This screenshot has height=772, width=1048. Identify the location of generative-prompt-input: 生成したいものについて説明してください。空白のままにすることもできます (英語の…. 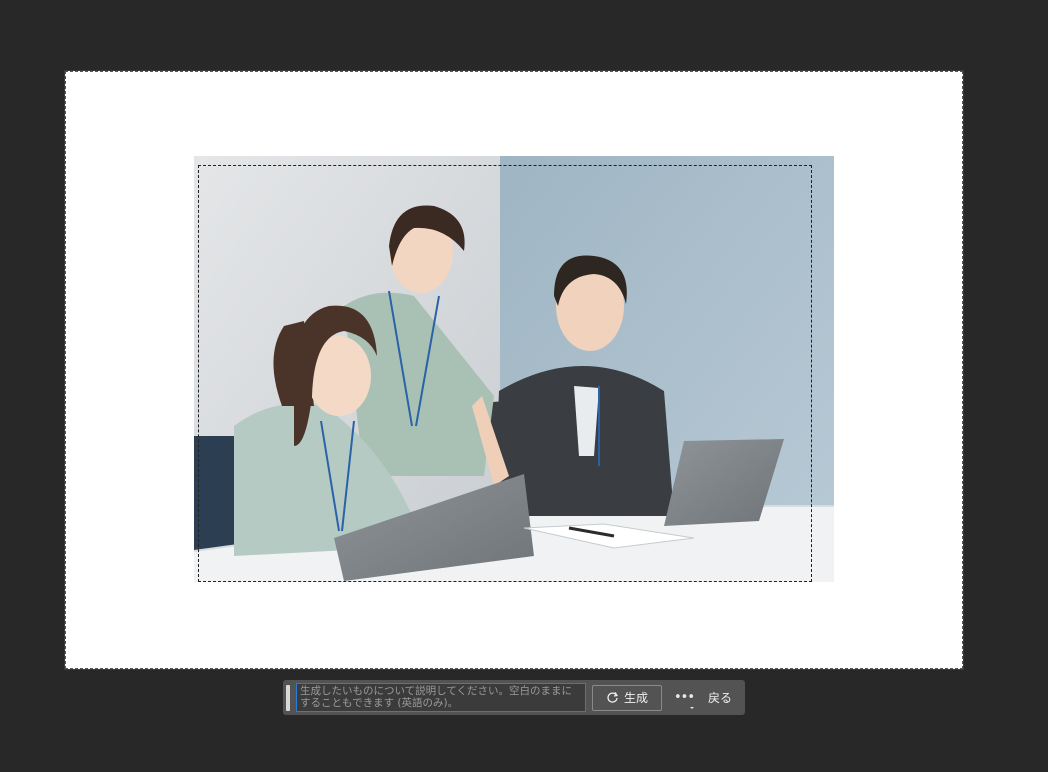
(441, 697).